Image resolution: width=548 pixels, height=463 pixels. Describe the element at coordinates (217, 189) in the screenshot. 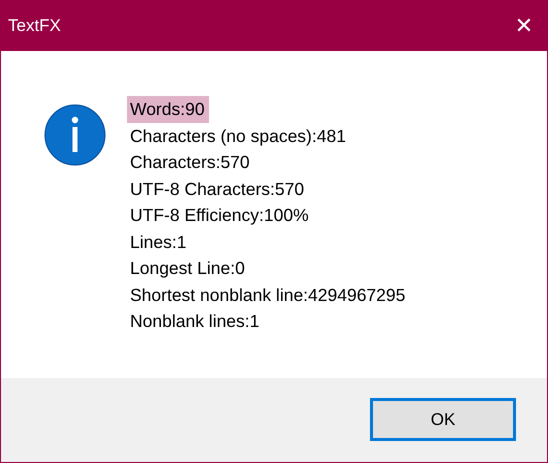

I see `info-text: UTF-8 Characters:570` at that location.